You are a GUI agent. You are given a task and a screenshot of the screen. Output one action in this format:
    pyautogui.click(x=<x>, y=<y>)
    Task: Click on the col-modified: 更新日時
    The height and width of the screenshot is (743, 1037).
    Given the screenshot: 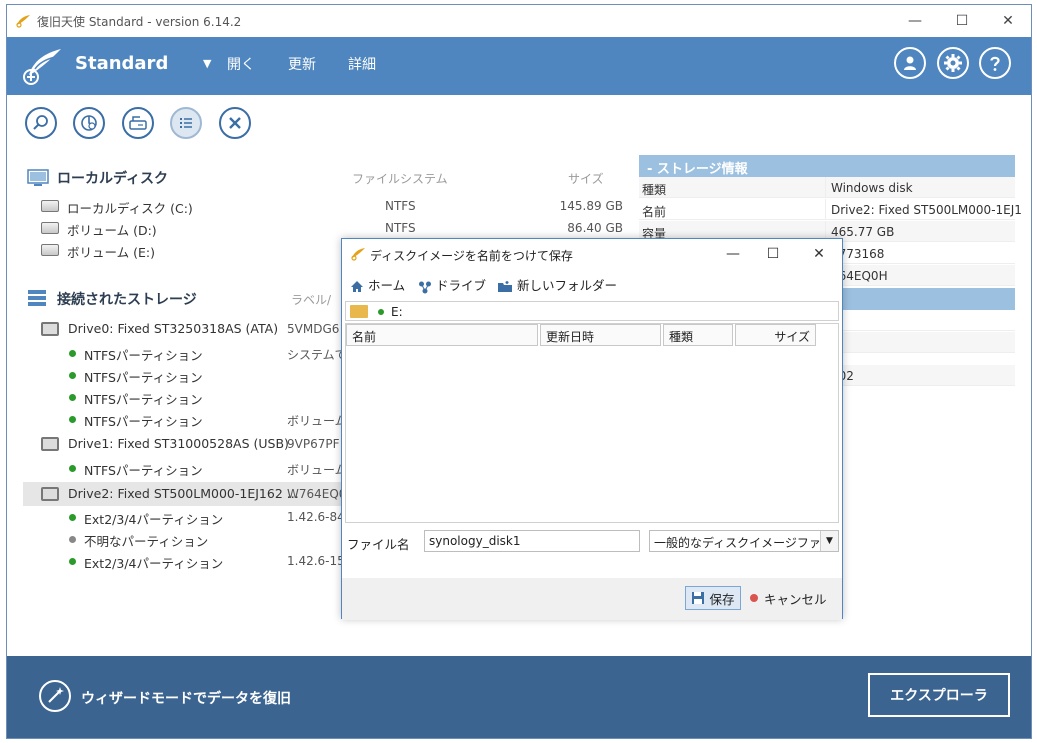 What is the action you would take?
    pyautogui.click(x=600, y=335)
    